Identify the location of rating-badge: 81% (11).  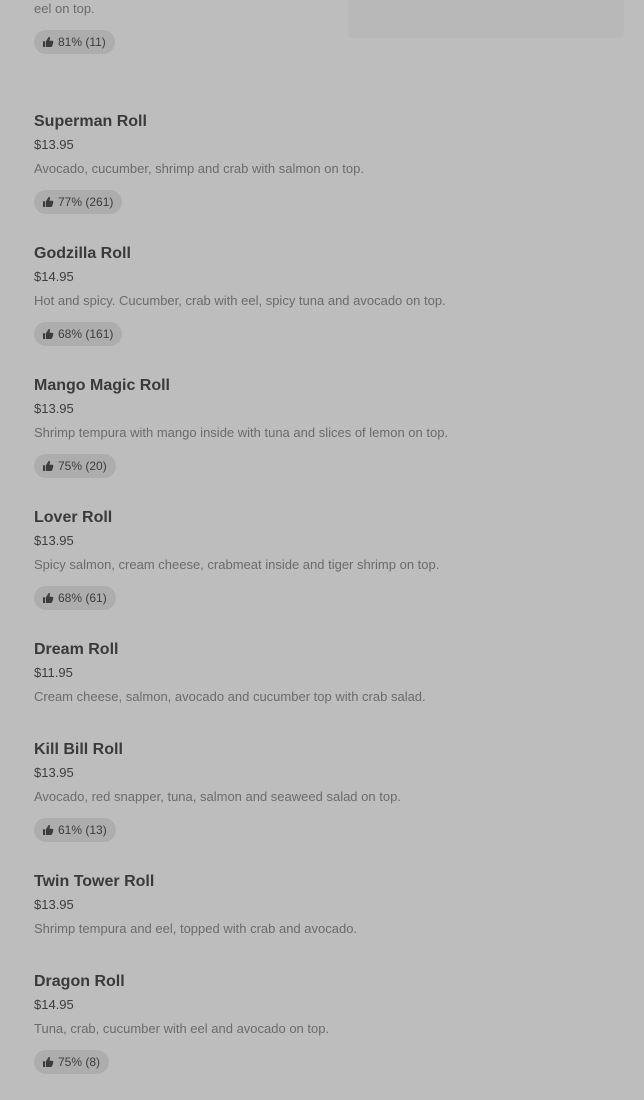
(74, 42).